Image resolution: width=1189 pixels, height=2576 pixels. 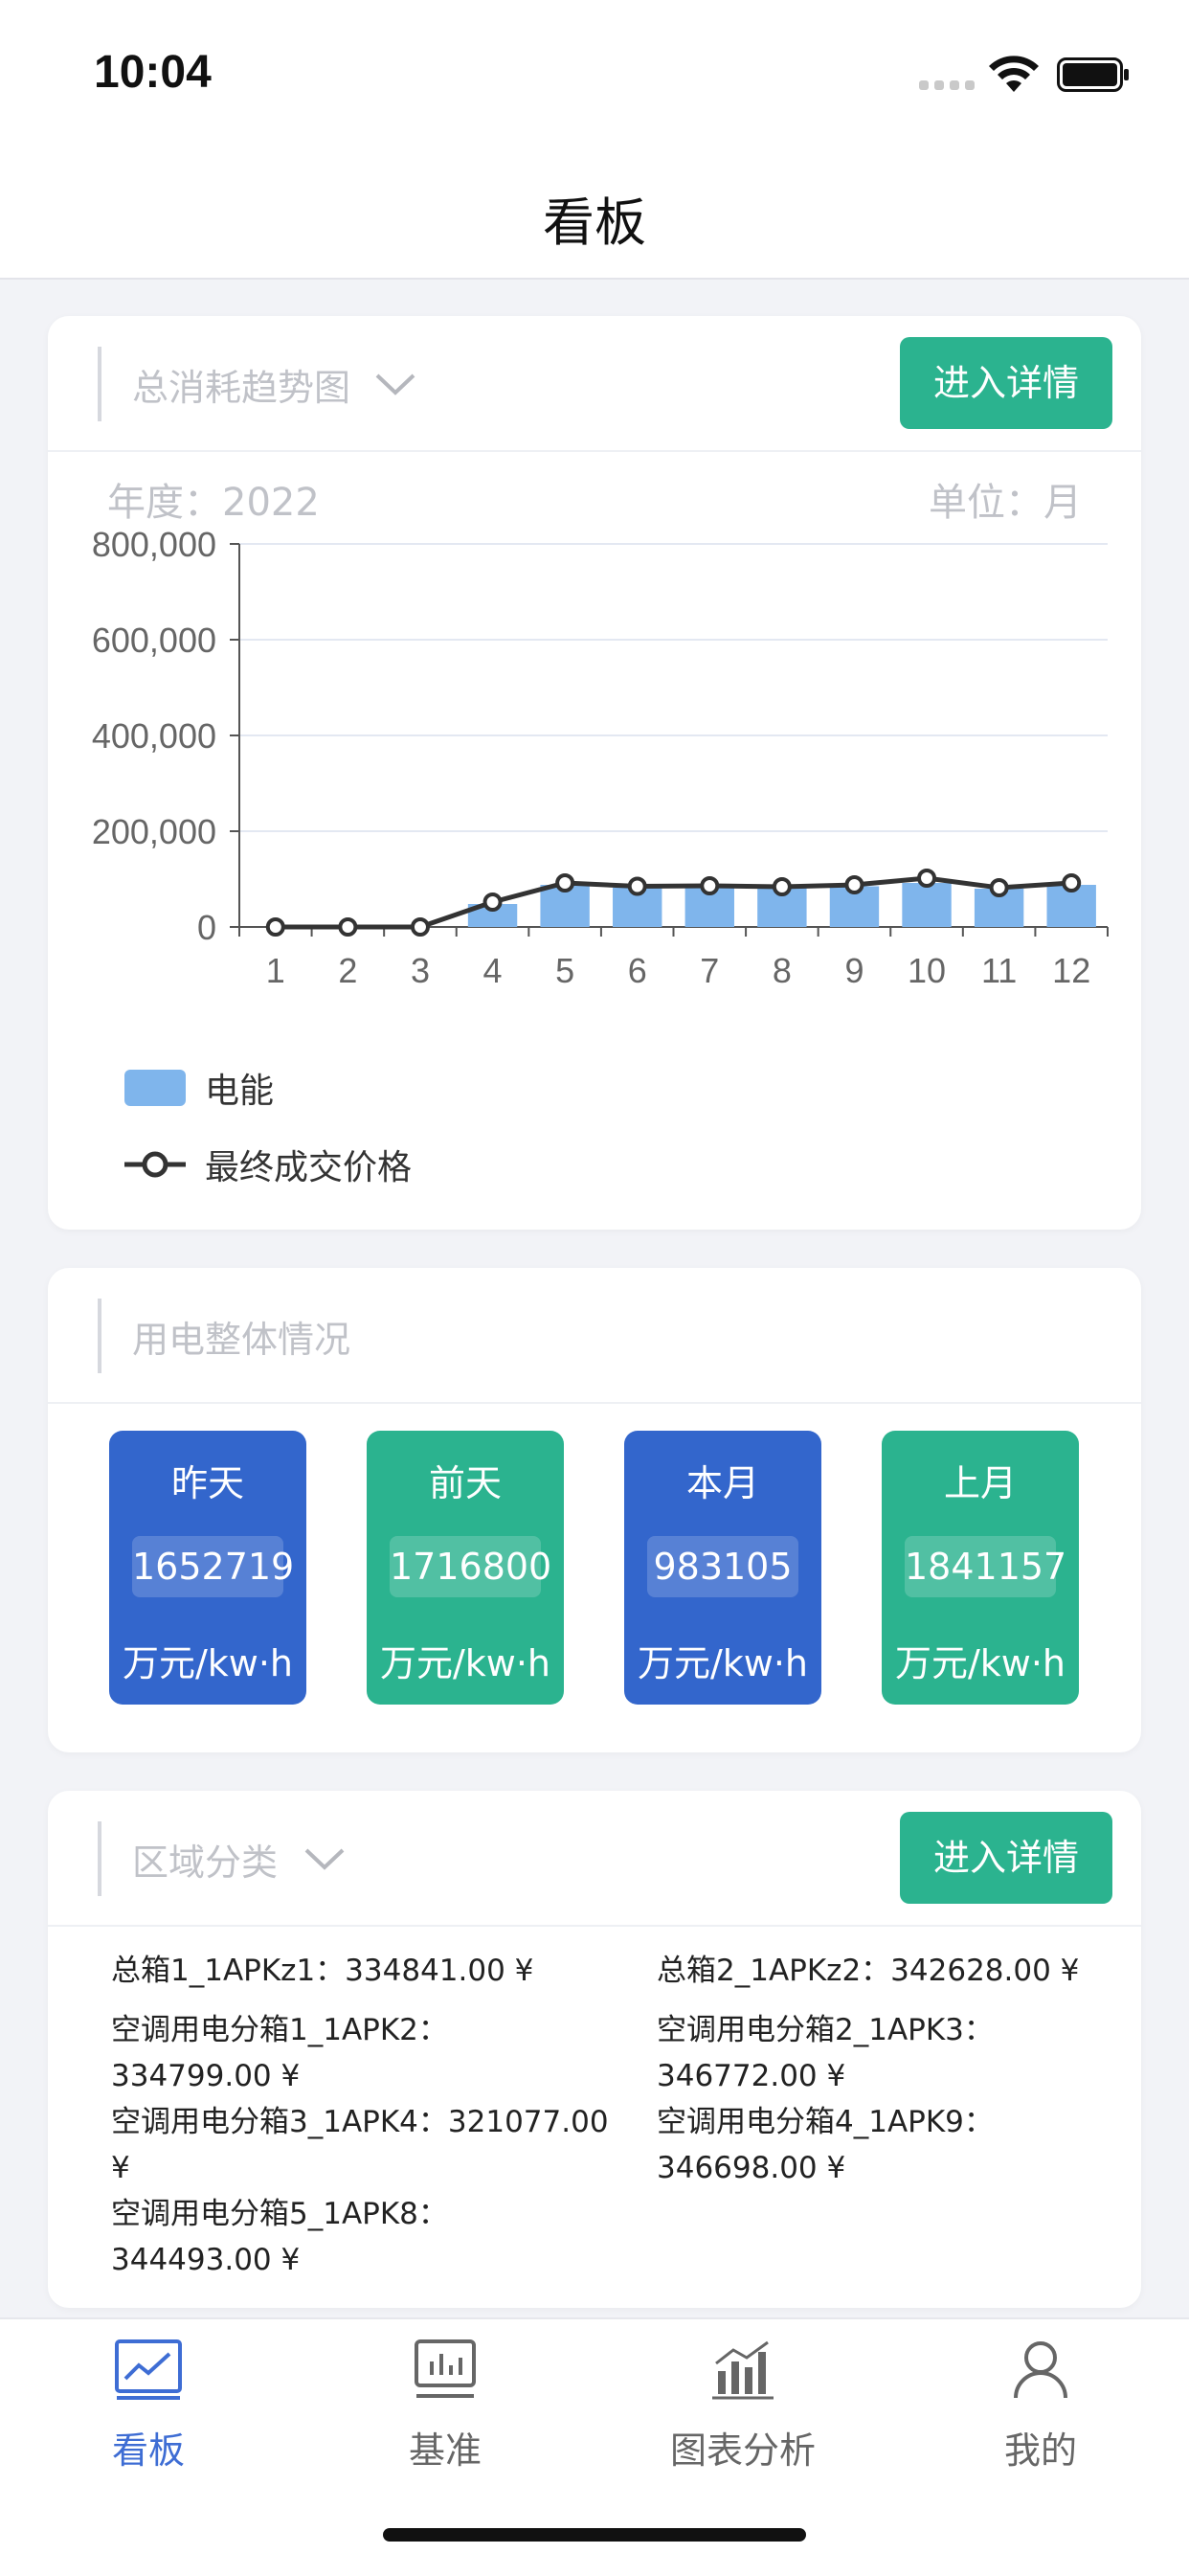 What do you see at coordinates (207, 1568) in the screenshot?
I see `stat-yesterday: 昨天 1652719 万元/kw·h` at bounding box center [207, 1568].